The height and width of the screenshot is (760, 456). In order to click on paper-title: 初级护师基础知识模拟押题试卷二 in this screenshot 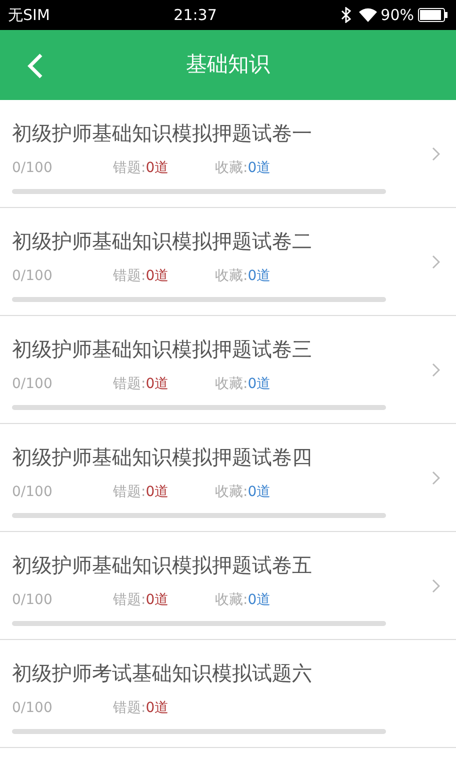, I will do `click(162, 241)`.